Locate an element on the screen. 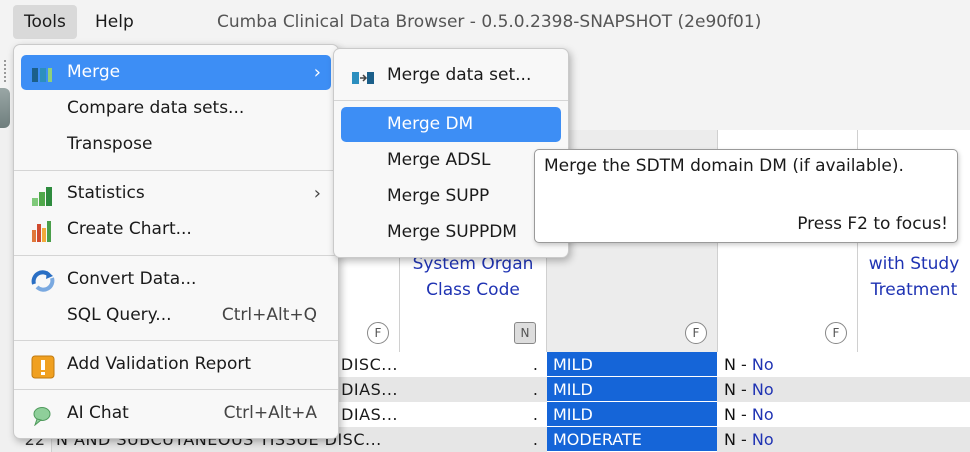  header-line: Treatment is located at coordinates (914, 290).